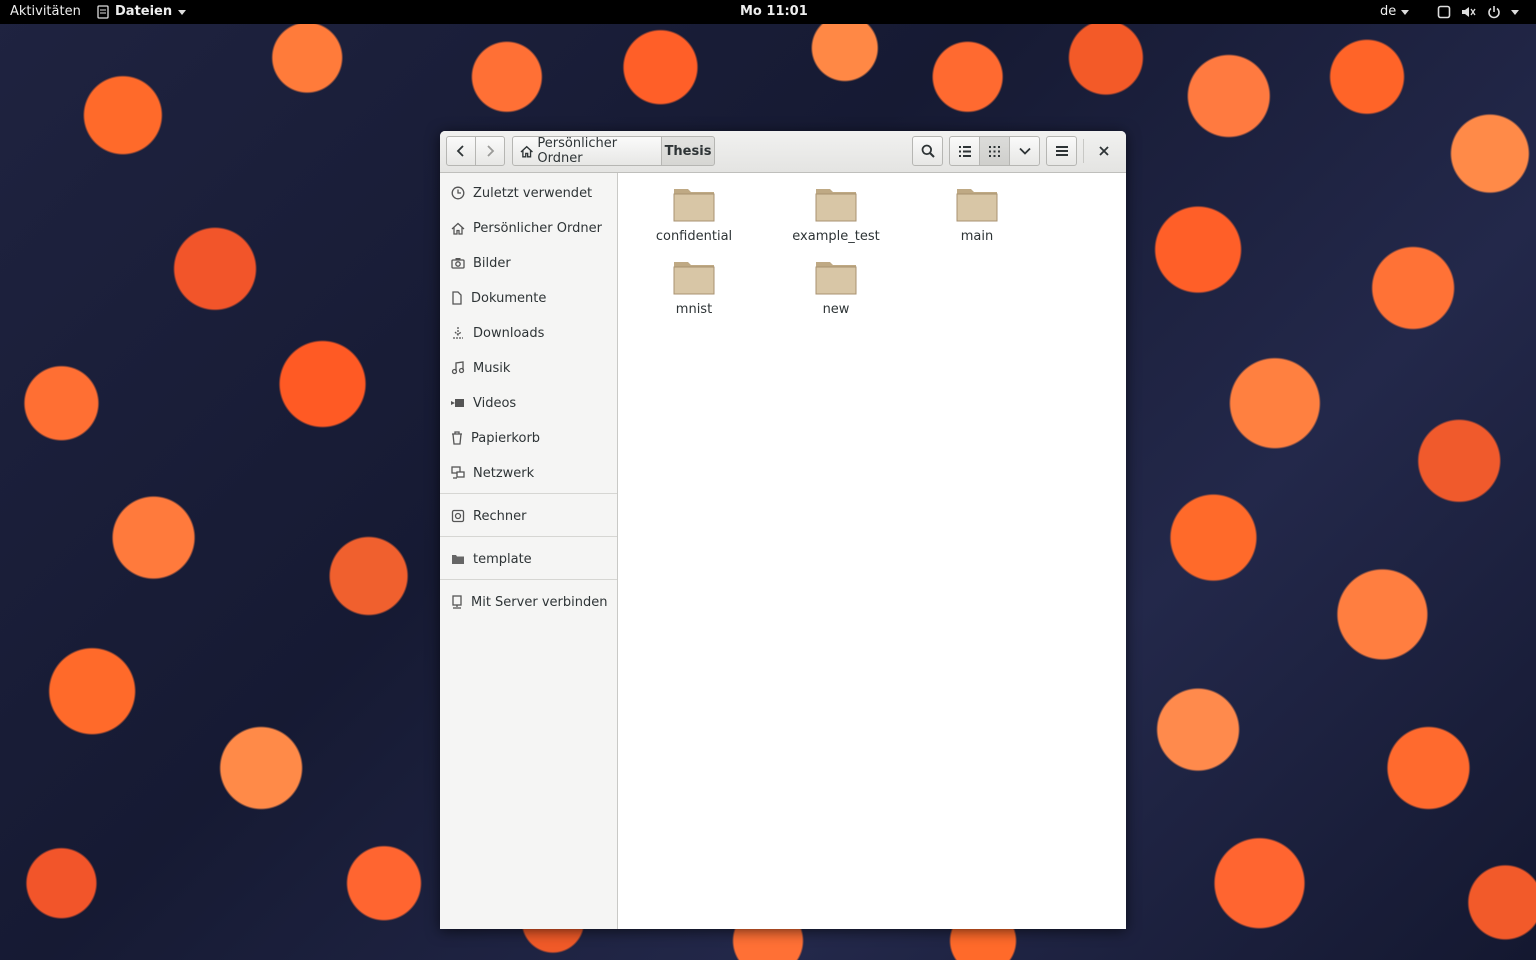 The width and height of the screenshot is (1536, 960). I want to click on sidebar-item-documents: Dokumente, so click(528, 298).